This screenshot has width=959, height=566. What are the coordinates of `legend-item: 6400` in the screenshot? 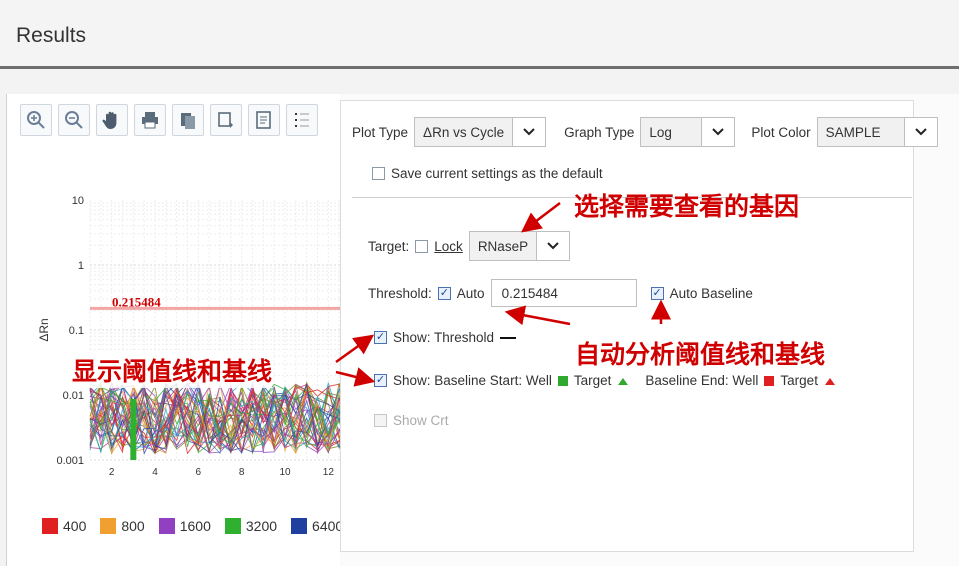 It's located at (317, 526).